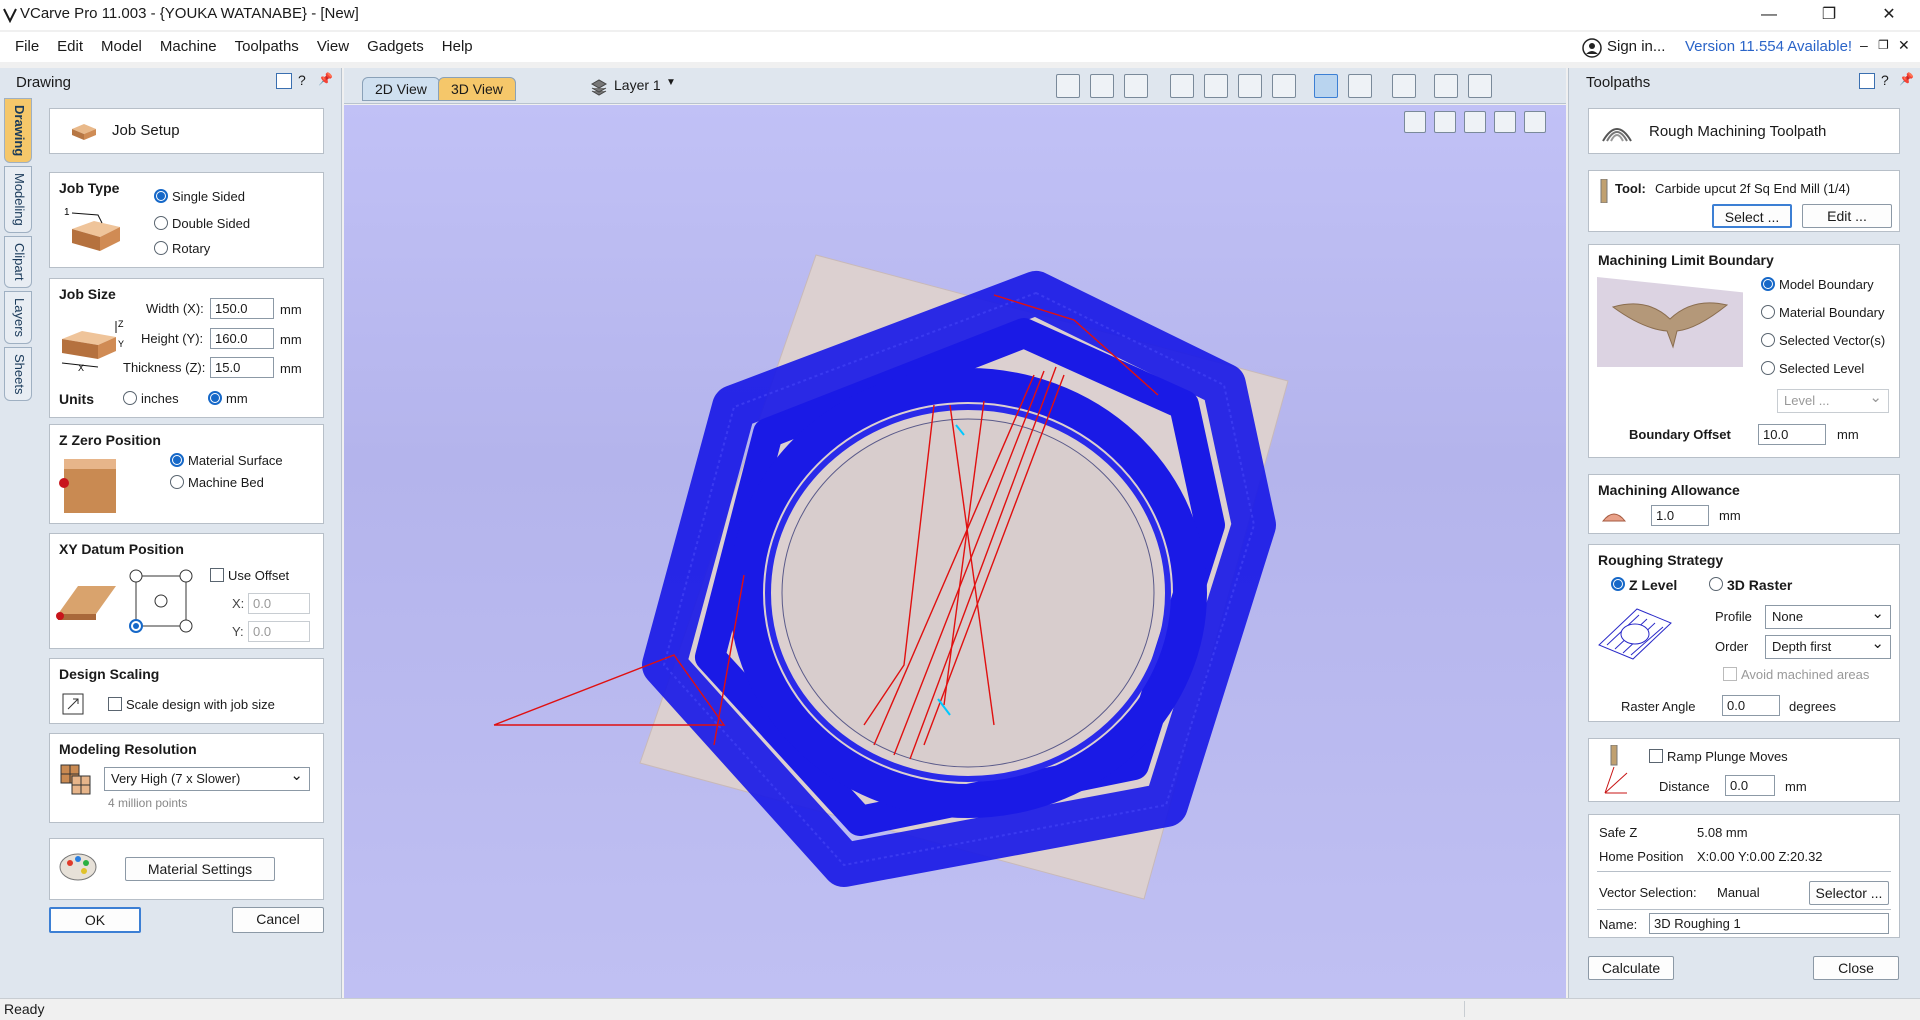 This screenshot has height=1020, width=1920. What do you see at coordinates (1906, 79) in the screenshot?
I see `right-pin-icon: 📌` at bounding box center [1906, 79].